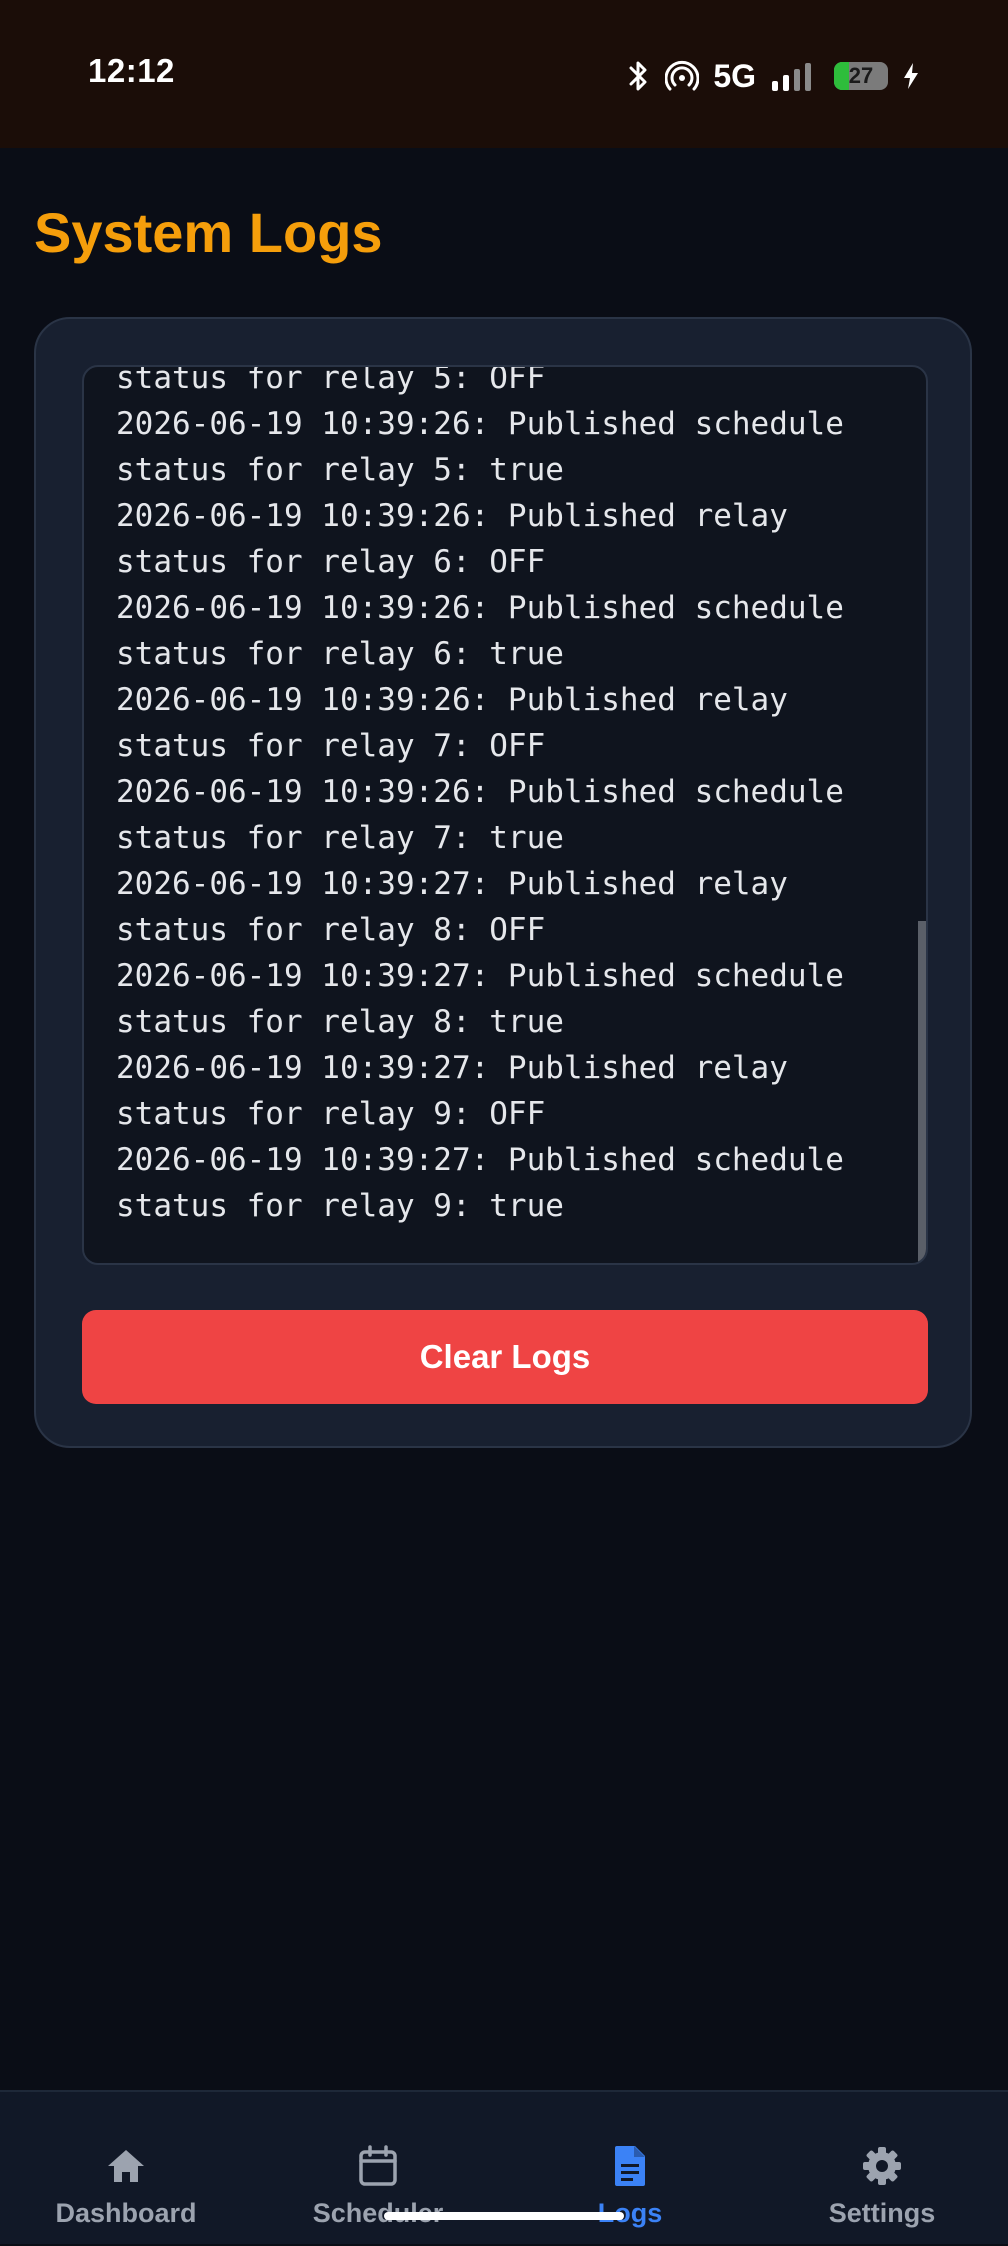 The width and height of the screenshot is (1008, 2246). Describe the element at coordinates (504, 74) in the screenshot. I see `status-bar: 12:12 5G 27` at that location.